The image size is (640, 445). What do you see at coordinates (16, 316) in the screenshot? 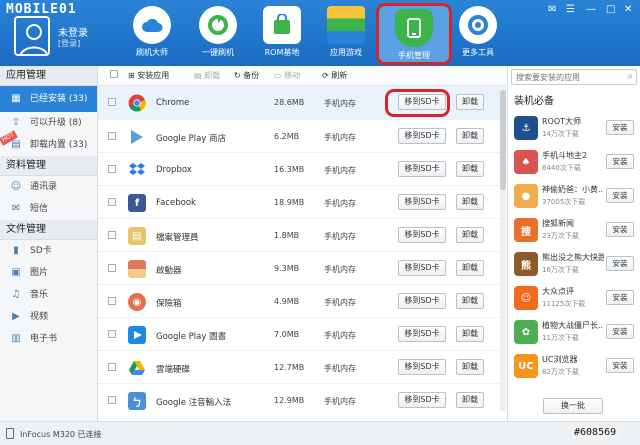
I see `video-icon: ▶` at bounding box center [16, 316].